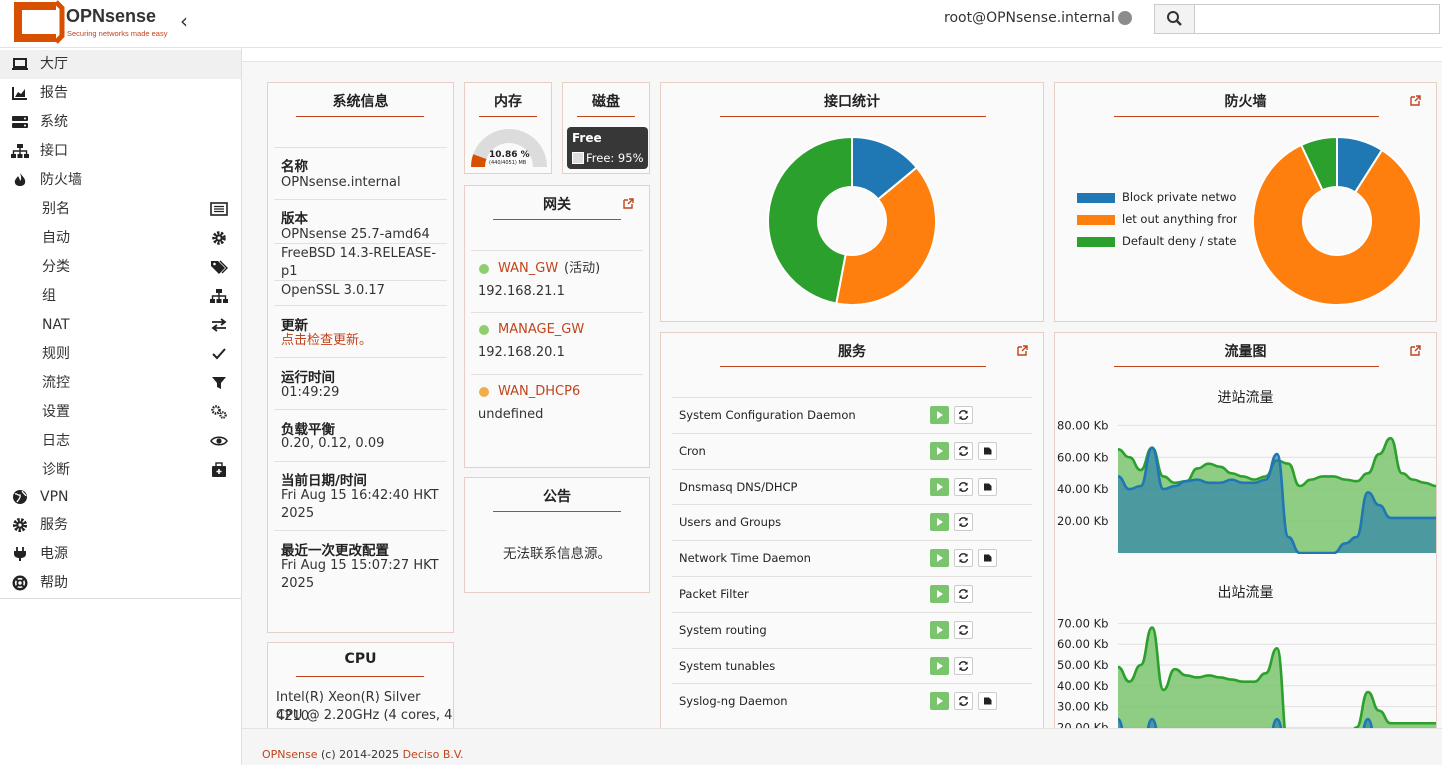  What do you see at coordinates (508, 128) in the screenshot?
I see `memory-widget: 内存 10.86 % (440/4051) MB` at bounding box center [508, 128].